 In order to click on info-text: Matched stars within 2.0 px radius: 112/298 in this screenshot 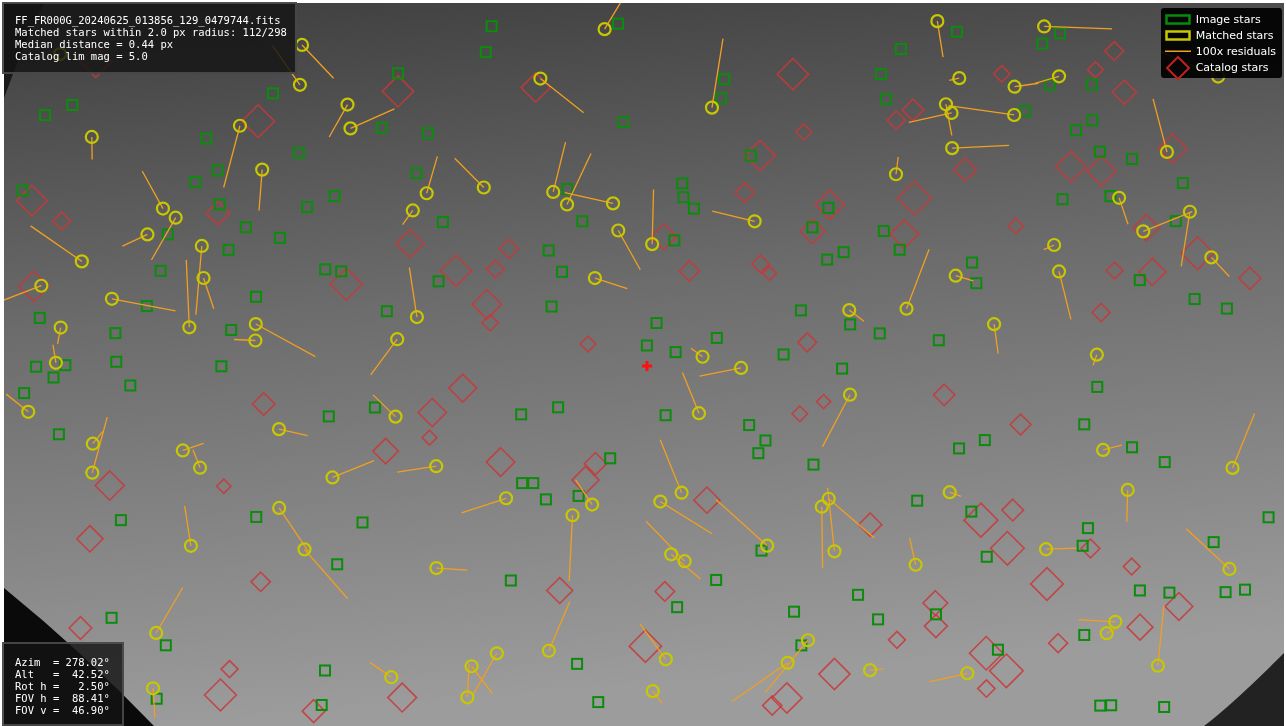, I will do `click(151, 32)`.